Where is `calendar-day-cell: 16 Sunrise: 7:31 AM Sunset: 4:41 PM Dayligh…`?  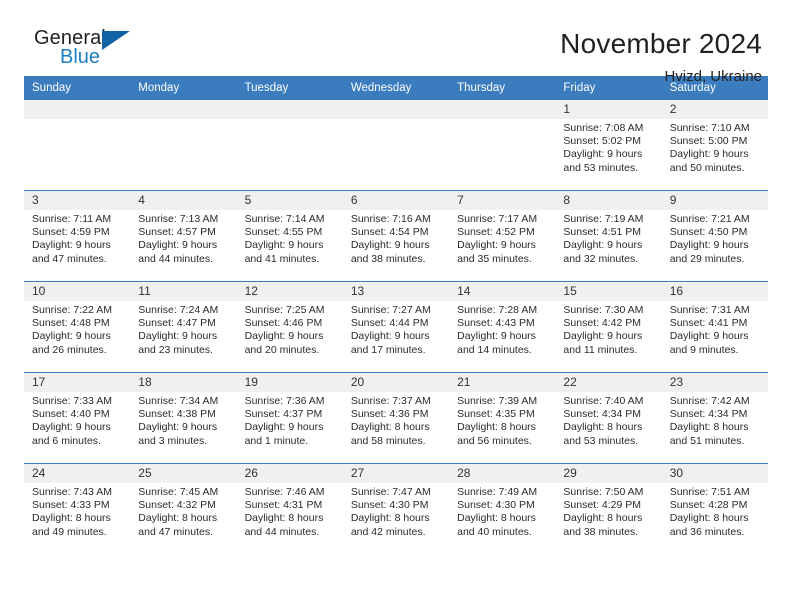
calendar-day-cell: 16 Sunrise: 7:31 AM Sunset: 4:41 PM Dayligh… is located at coordinates (714, 327).